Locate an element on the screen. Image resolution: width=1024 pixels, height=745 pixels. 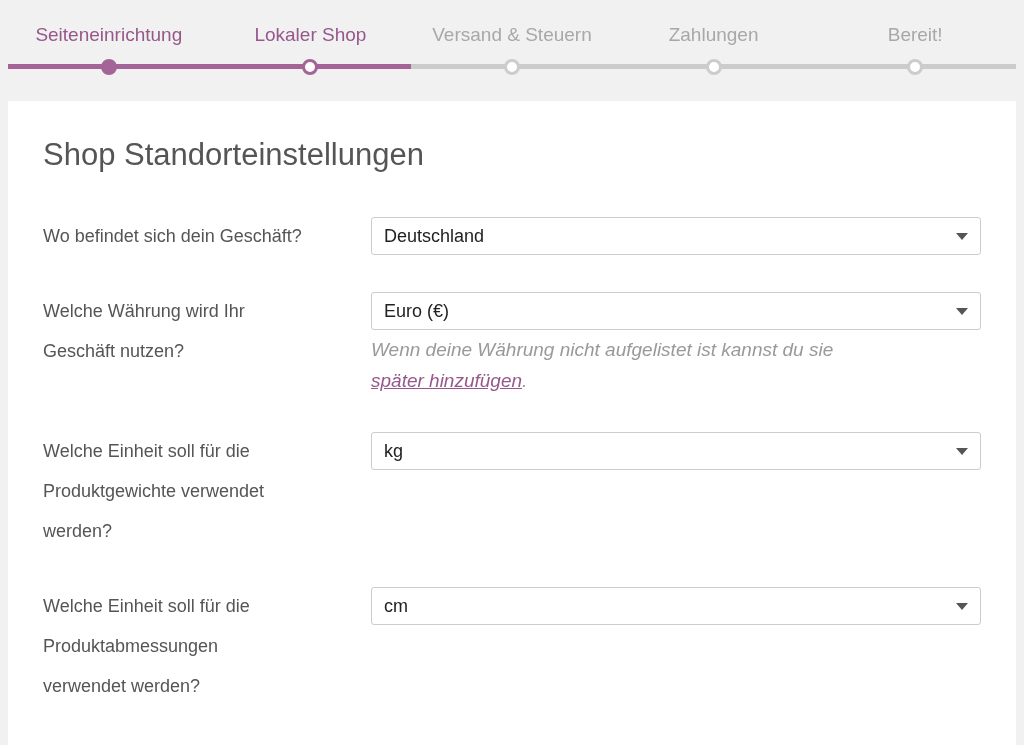
add-later-link: später hinzufügen is located at coordinates (447, 380).